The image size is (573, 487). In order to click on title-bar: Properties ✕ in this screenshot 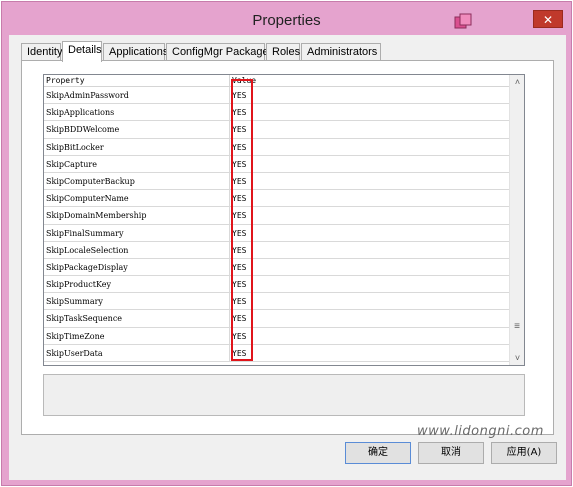, I will do `click(286, 20)`.